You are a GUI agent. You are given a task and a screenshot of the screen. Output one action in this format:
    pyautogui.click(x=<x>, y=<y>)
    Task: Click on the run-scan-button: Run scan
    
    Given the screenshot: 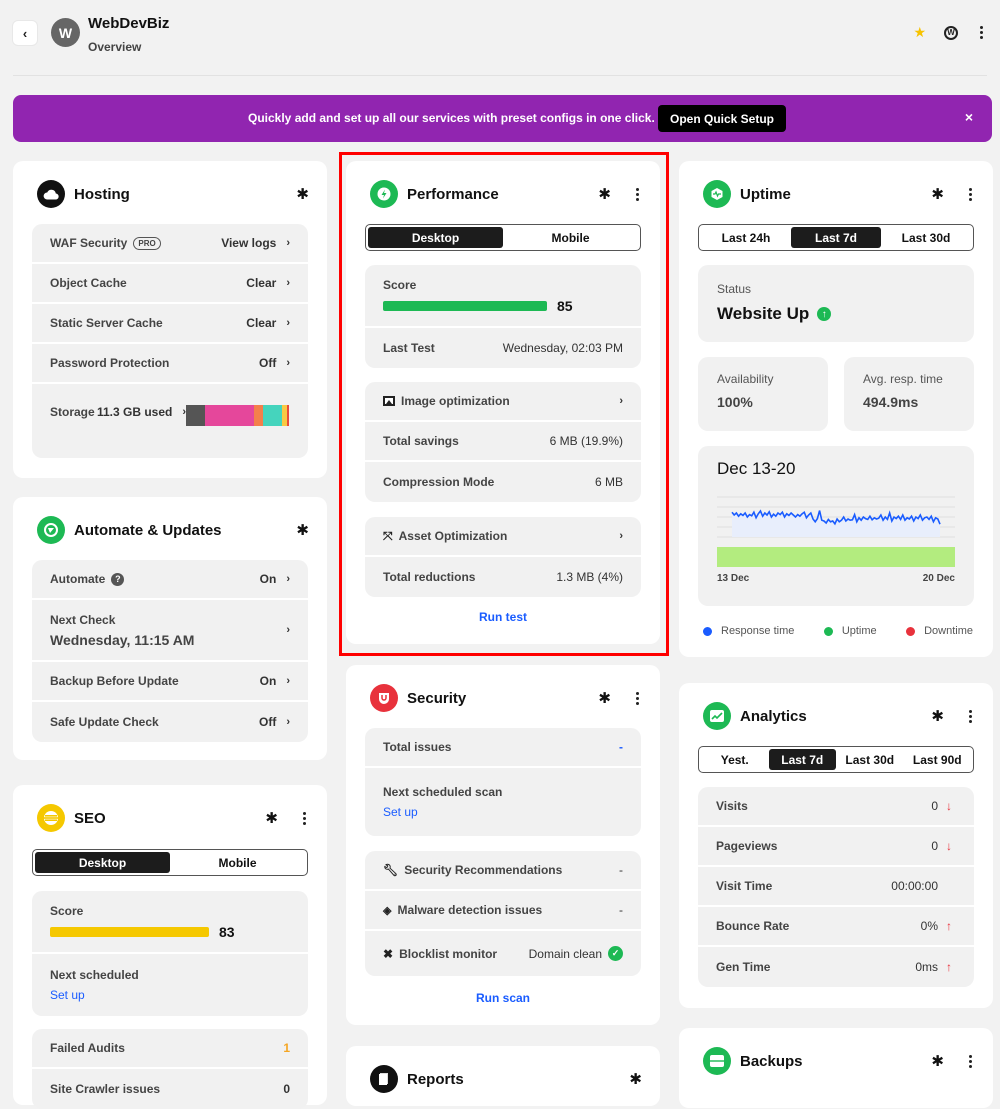 What is the action you would take?
    pyautogui.click(x=503, y=998)
    